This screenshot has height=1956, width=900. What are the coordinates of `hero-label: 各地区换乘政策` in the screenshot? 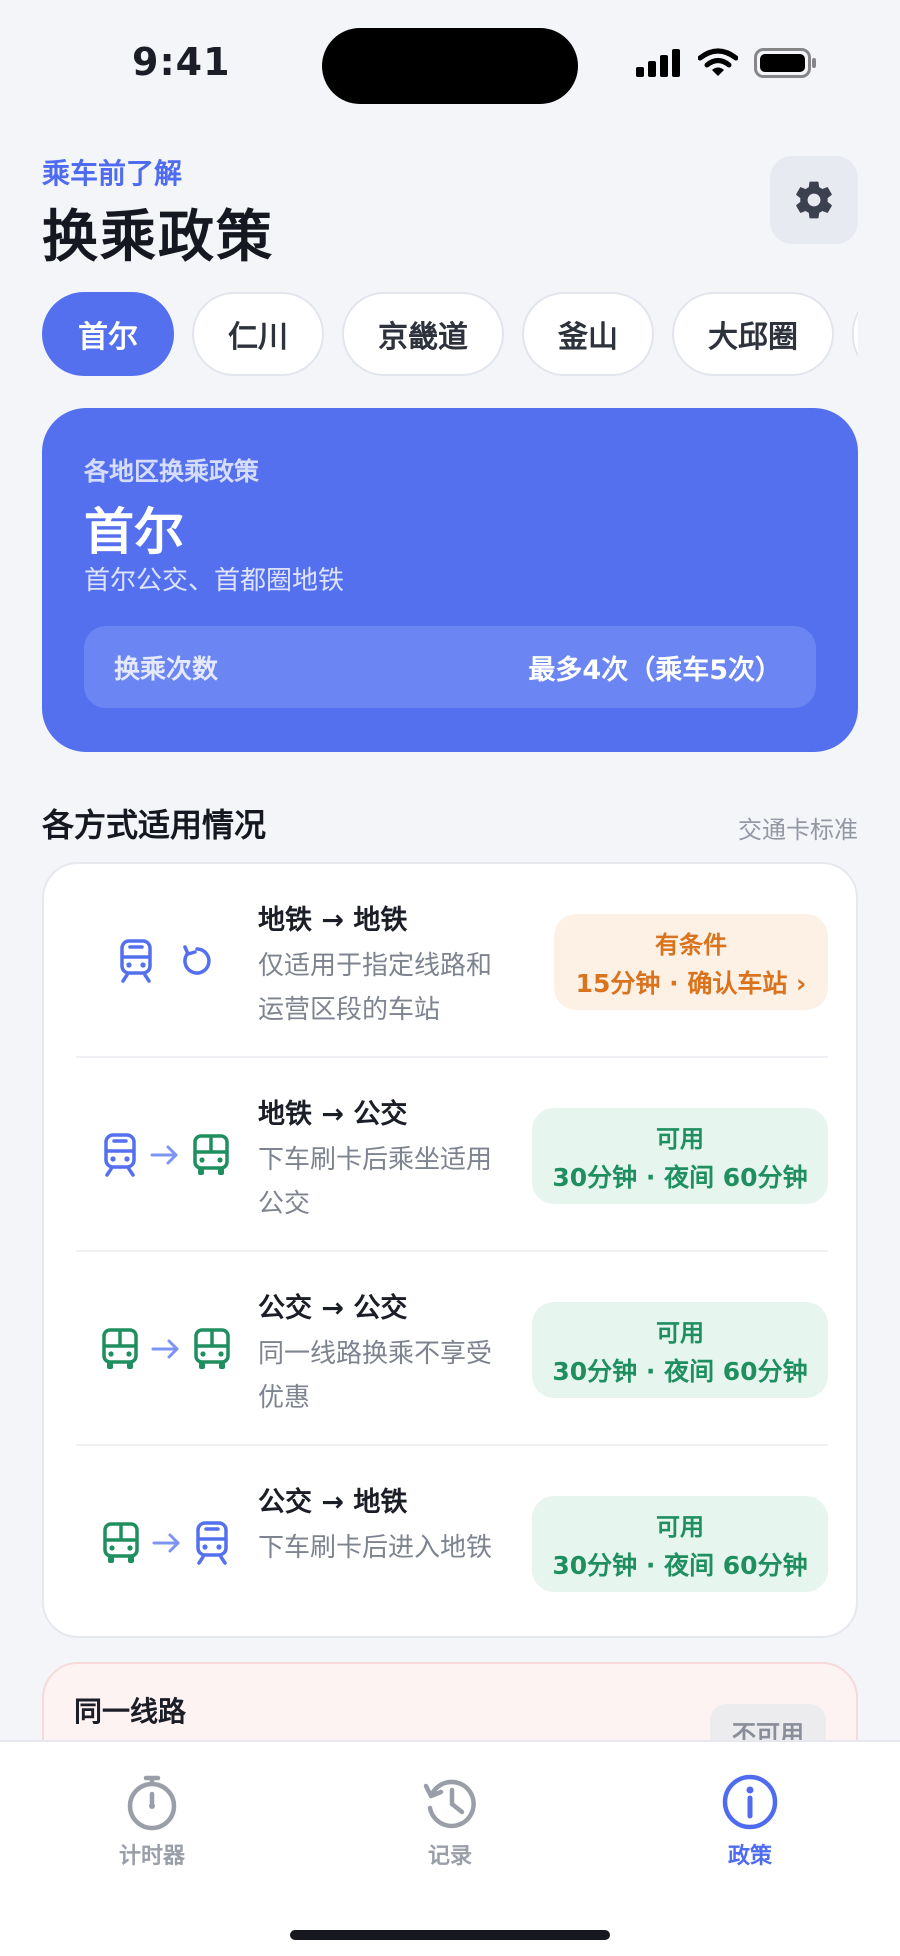 It's located at (172, 471).